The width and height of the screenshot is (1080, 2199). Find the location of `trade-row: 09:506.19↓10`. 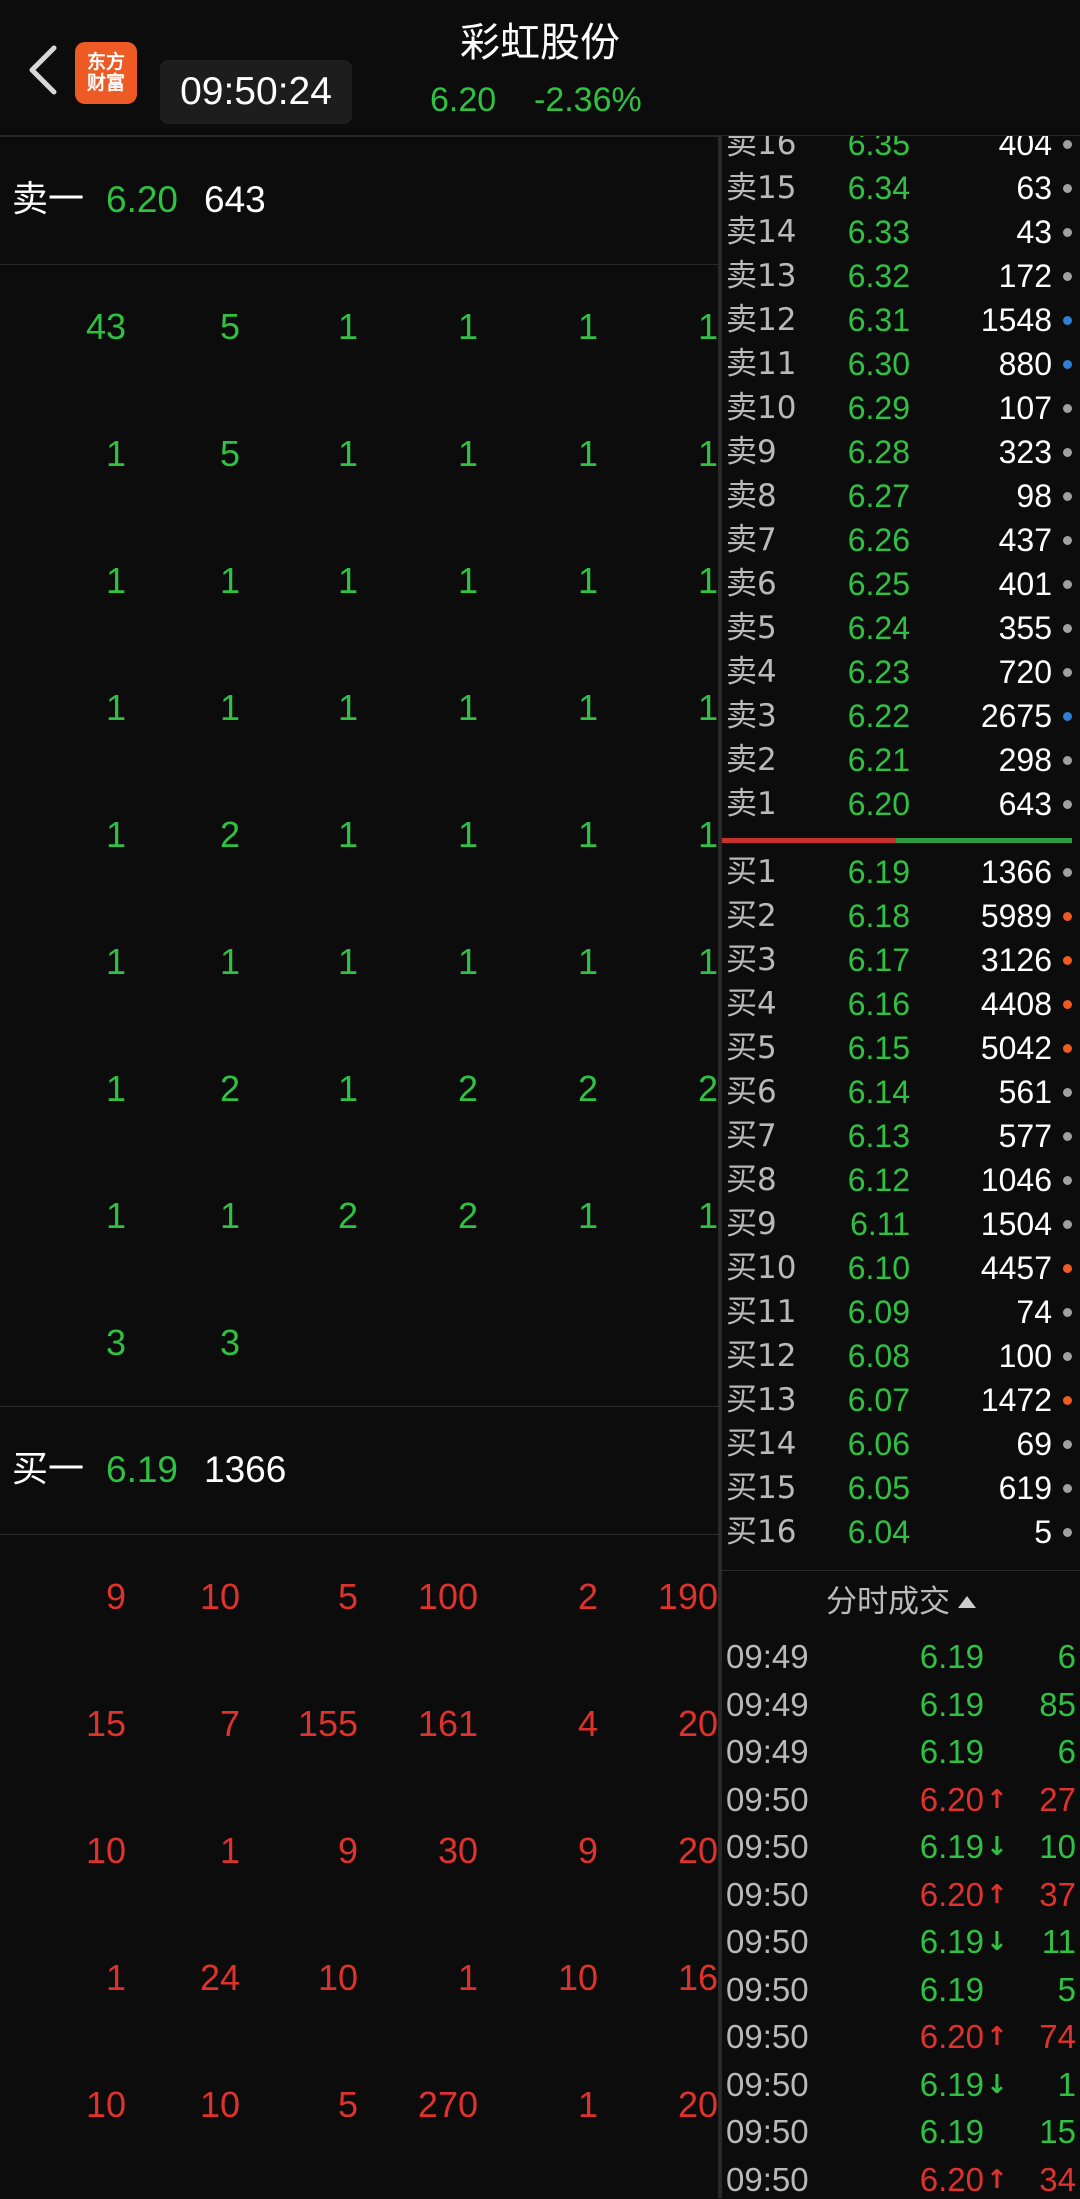

trade-row: 09:506.19↓10 is located at coordinates (901, 1847).